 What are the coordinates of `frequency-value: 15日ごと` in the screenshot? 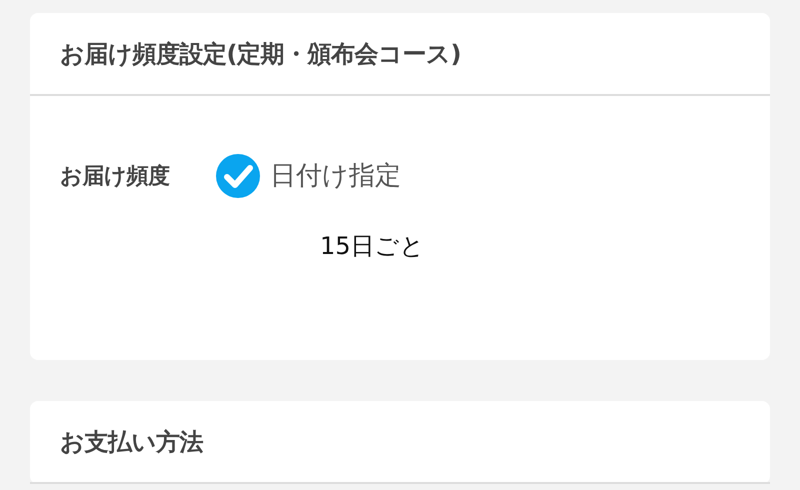 It's located at (372, 246).